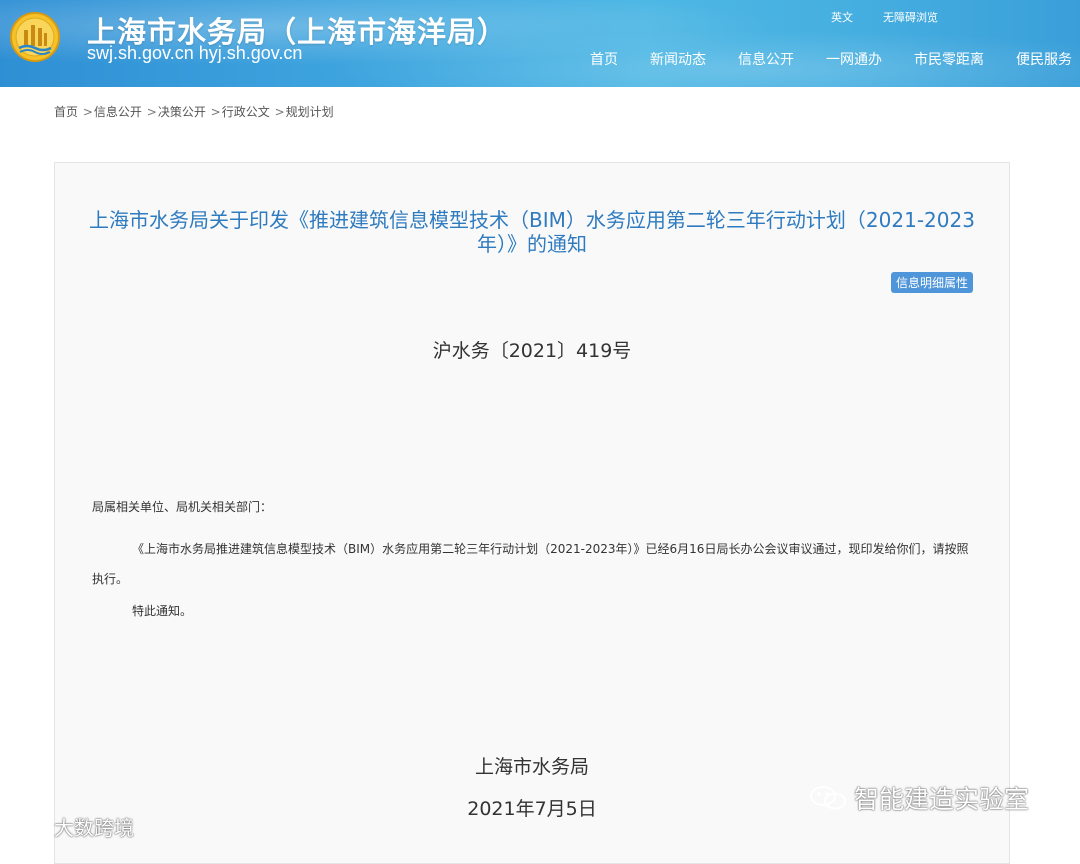 Image resolution: width=1080 pixels, height=864 pixels. What do you see at coordinates (246, 112) in the screenshot?
I see `breadcrumb-official-documents: 行政公文` at bounding box center [246, 112].